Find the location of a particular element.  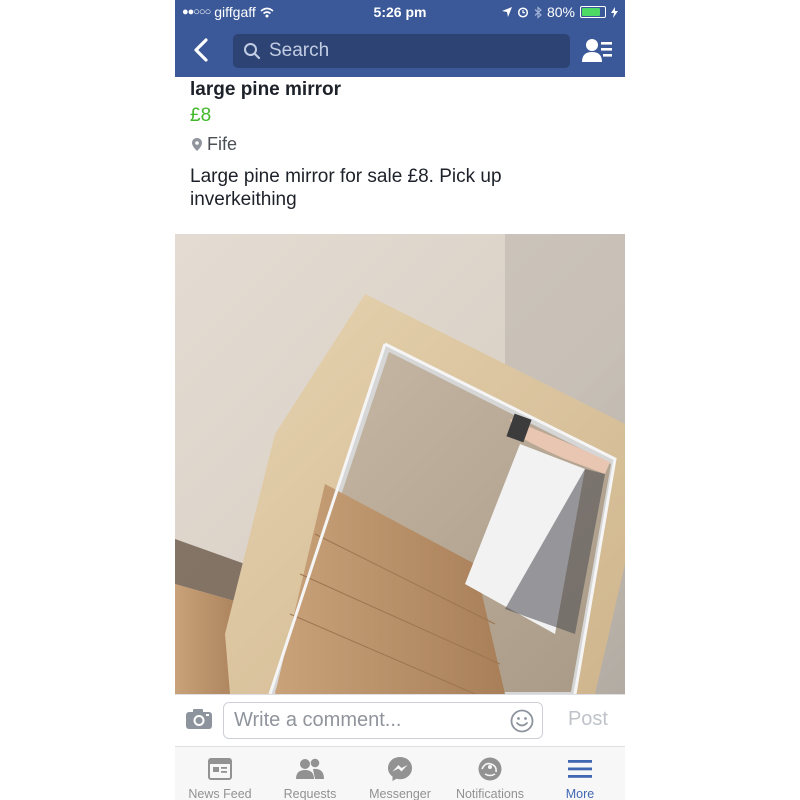

location-label: Fife is located at coordinates (222, 144).